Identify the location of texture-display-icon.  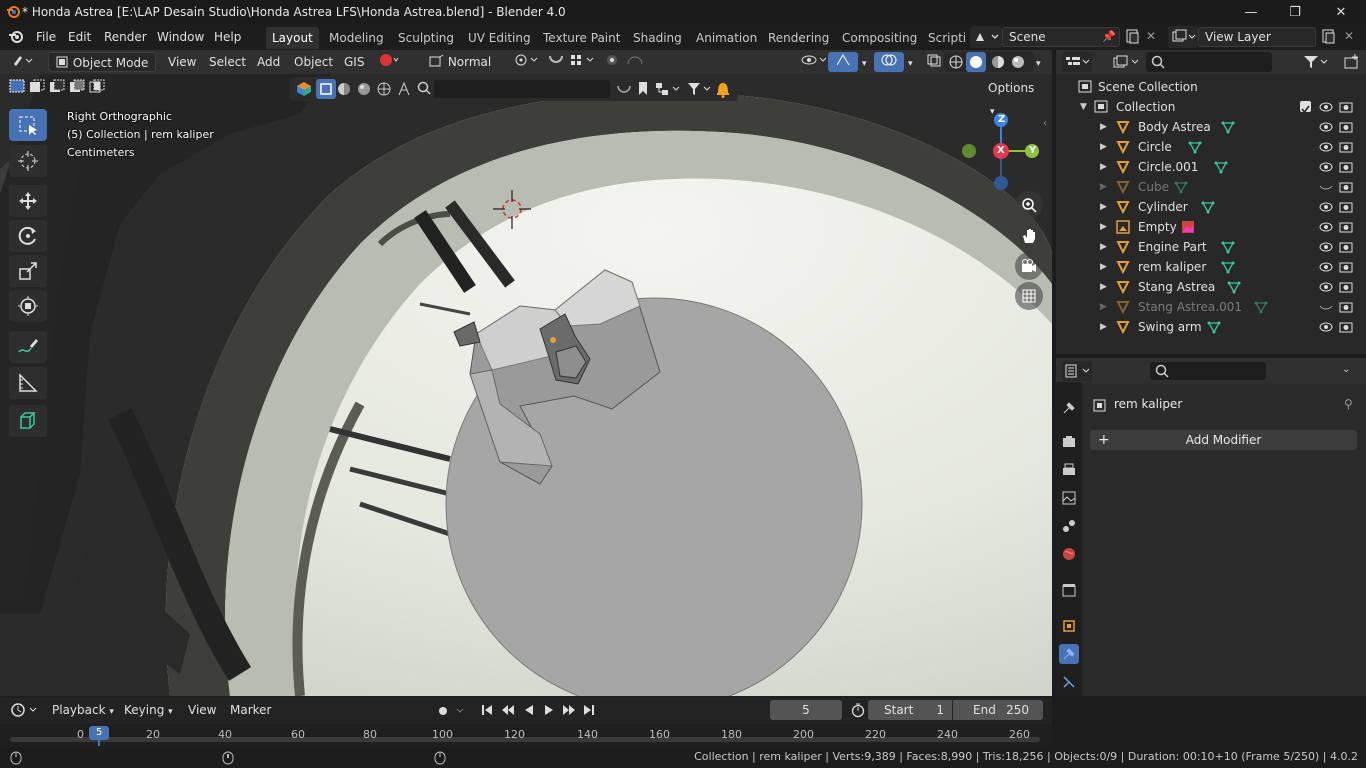
(364, 90).